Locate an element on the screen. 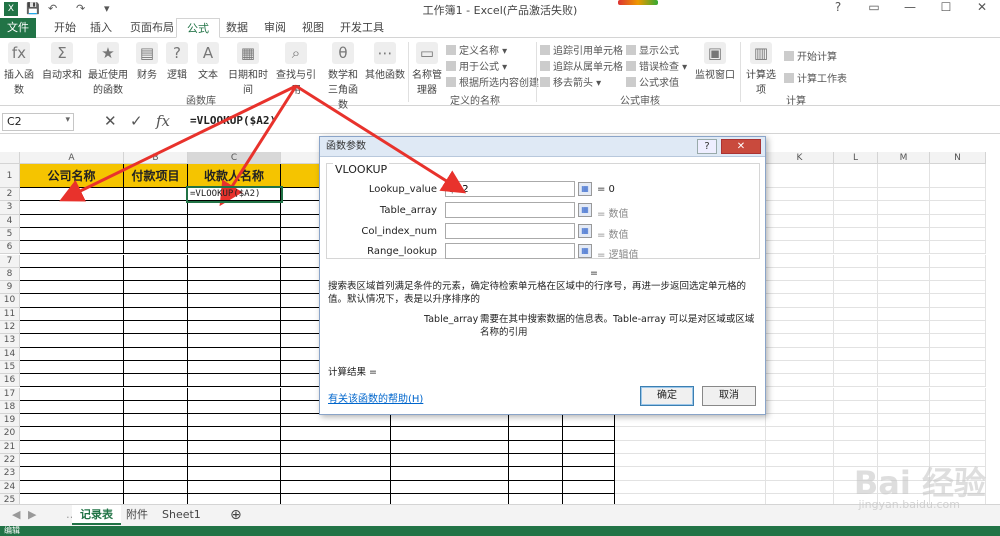 This screenshot has height=536, width=1000. recently-used-button: ★ 最近使用的函数 is located at coordinates (108, 69).